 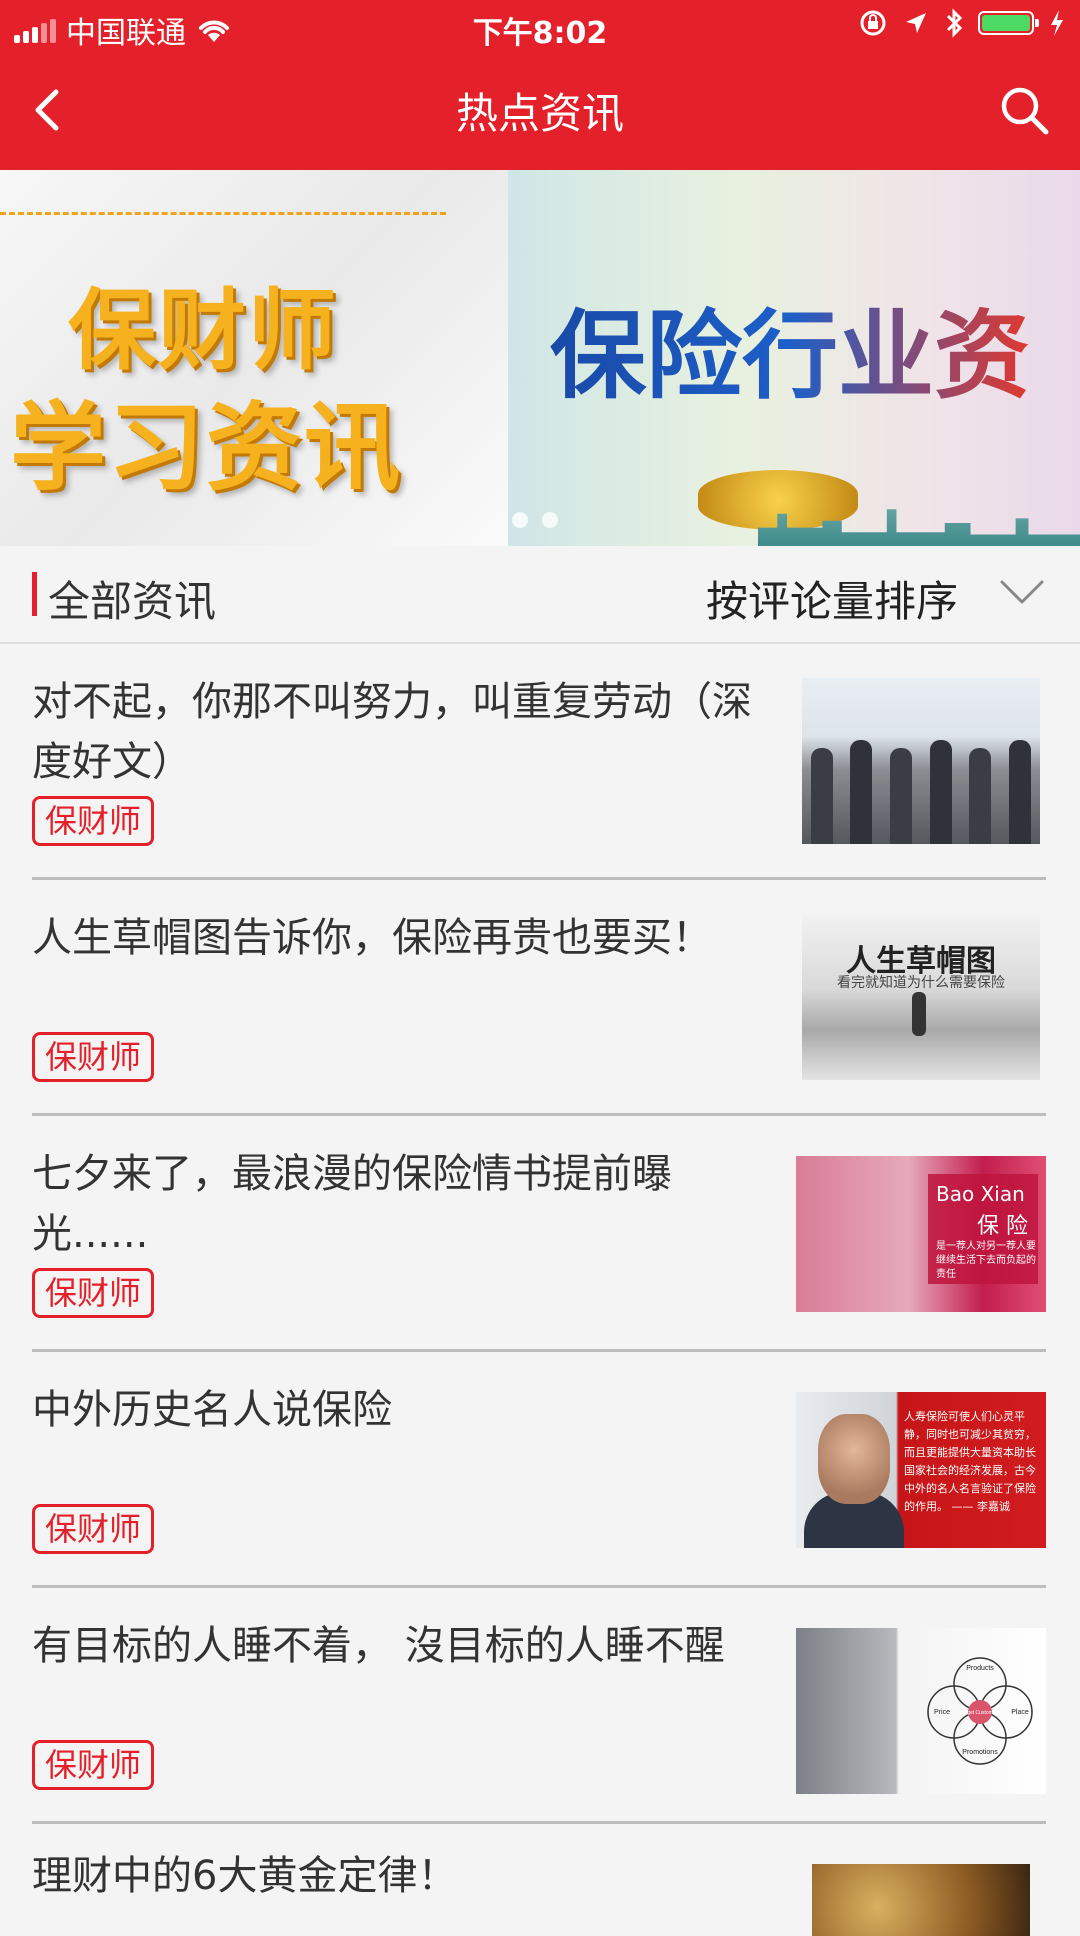 I want to click on thumbnail-en-text: Bao Xian, so click(x=980, y=1194).